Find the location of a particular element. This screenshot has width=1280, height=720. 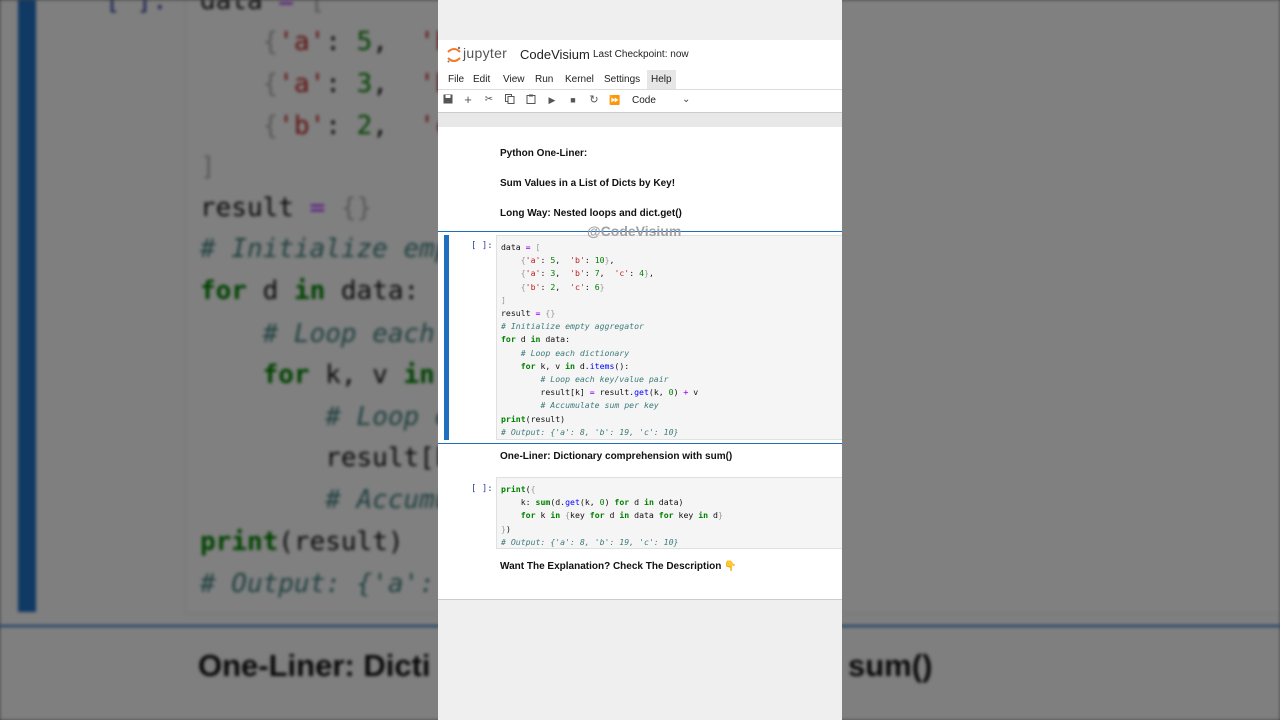

stop-icon: ■ is located at coordinates (573, 100).